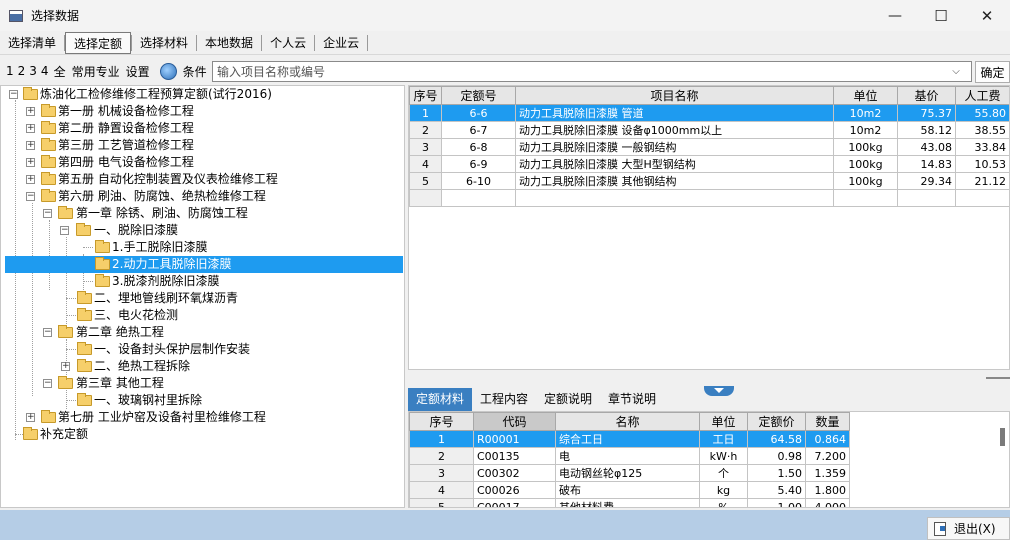 The height and width of the screenshot is (540, 1010). Describe the element at coordinates (126, 162) in the screenshot. I see `tree-node-label: 第四册 电气设备检修工程` at that location.